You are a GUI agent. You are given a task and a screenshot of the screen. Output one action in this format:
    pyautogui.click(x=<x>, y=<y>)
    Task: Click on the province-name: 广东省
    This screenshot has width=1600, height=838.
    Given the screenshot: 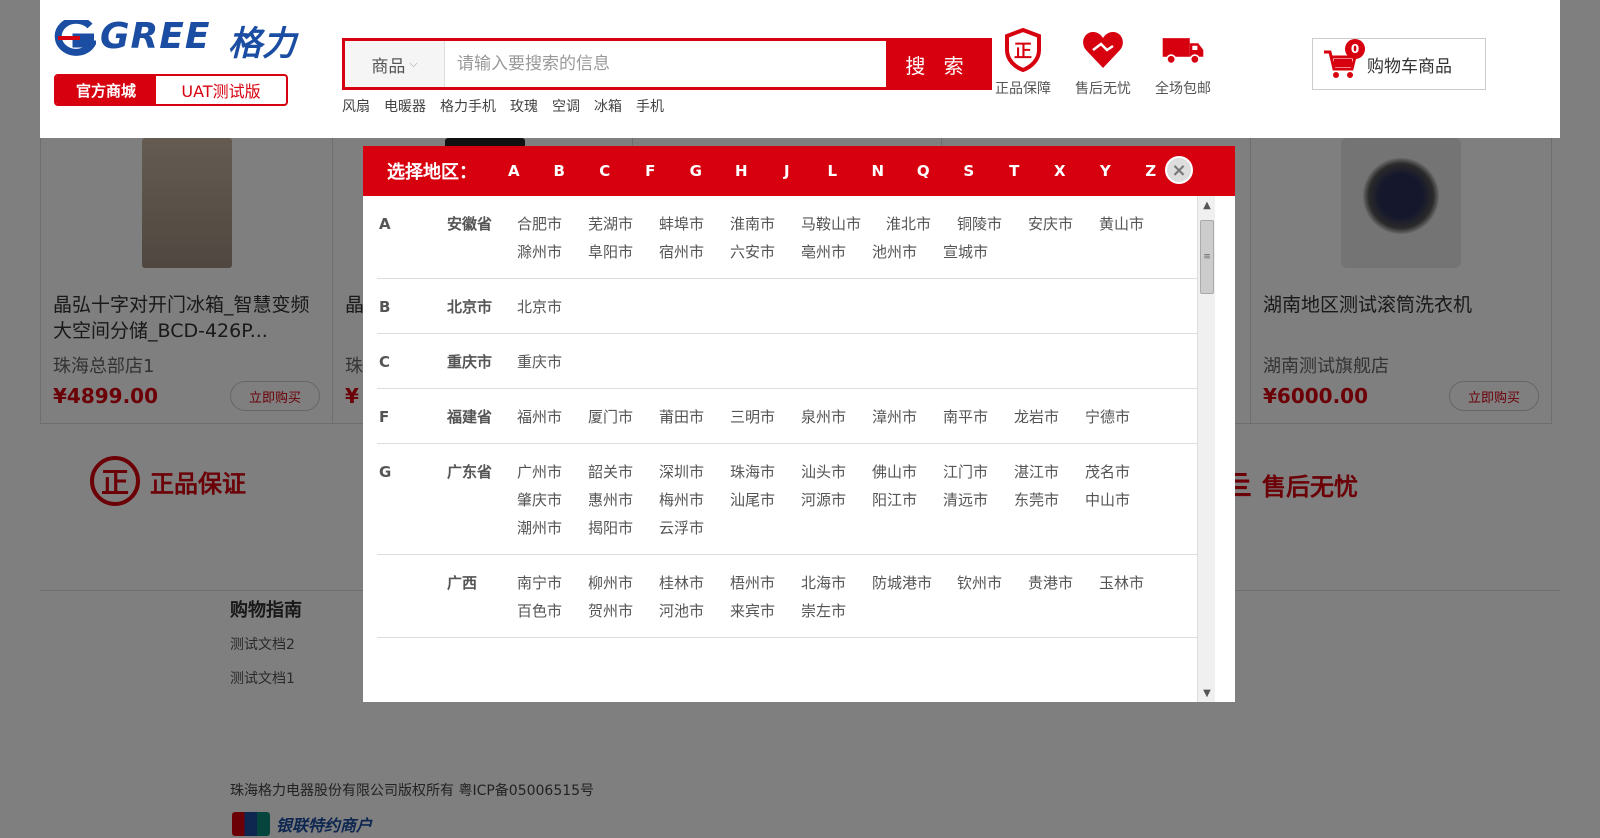 What is the action you would take?
    pyautogui.click(x=482, y=500)
    